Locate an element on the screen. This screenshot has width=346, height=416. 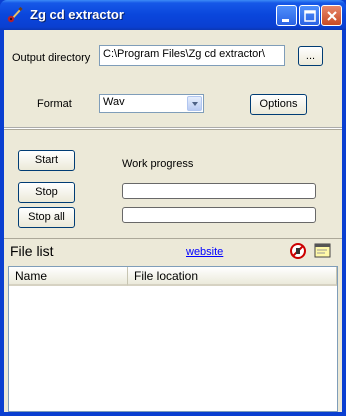
file-list-header: File list website is located at coordinates (173, 251).